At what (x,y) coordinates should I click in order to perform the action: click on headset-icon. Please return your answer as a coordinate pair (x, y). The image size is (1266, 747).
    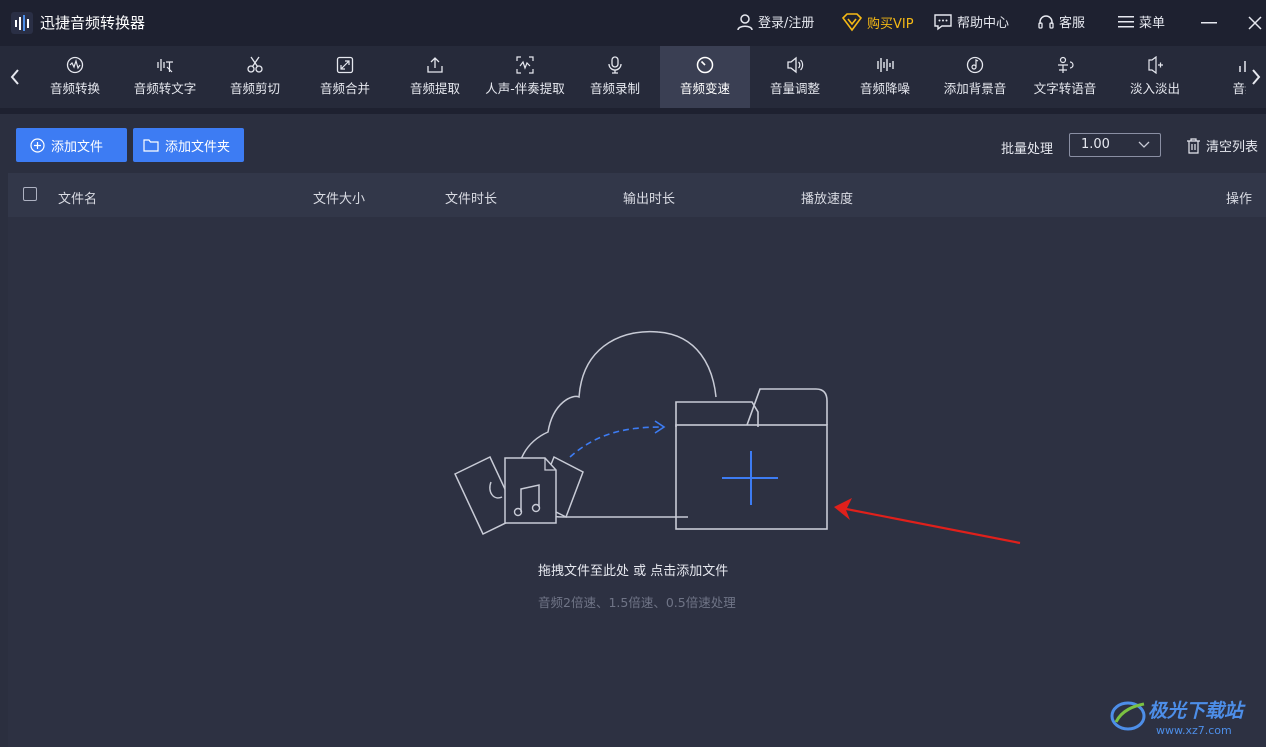
    Looking at the image, I should click on (1046, 21).